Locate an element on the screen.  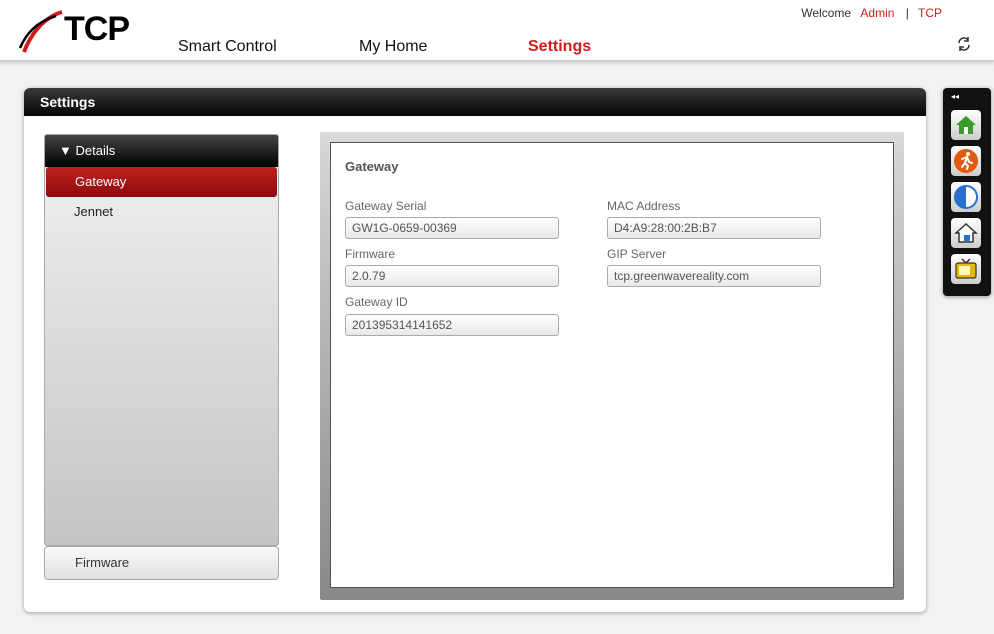
sidebar-item-gateway: Gateway is located at coordinates (161, 182).